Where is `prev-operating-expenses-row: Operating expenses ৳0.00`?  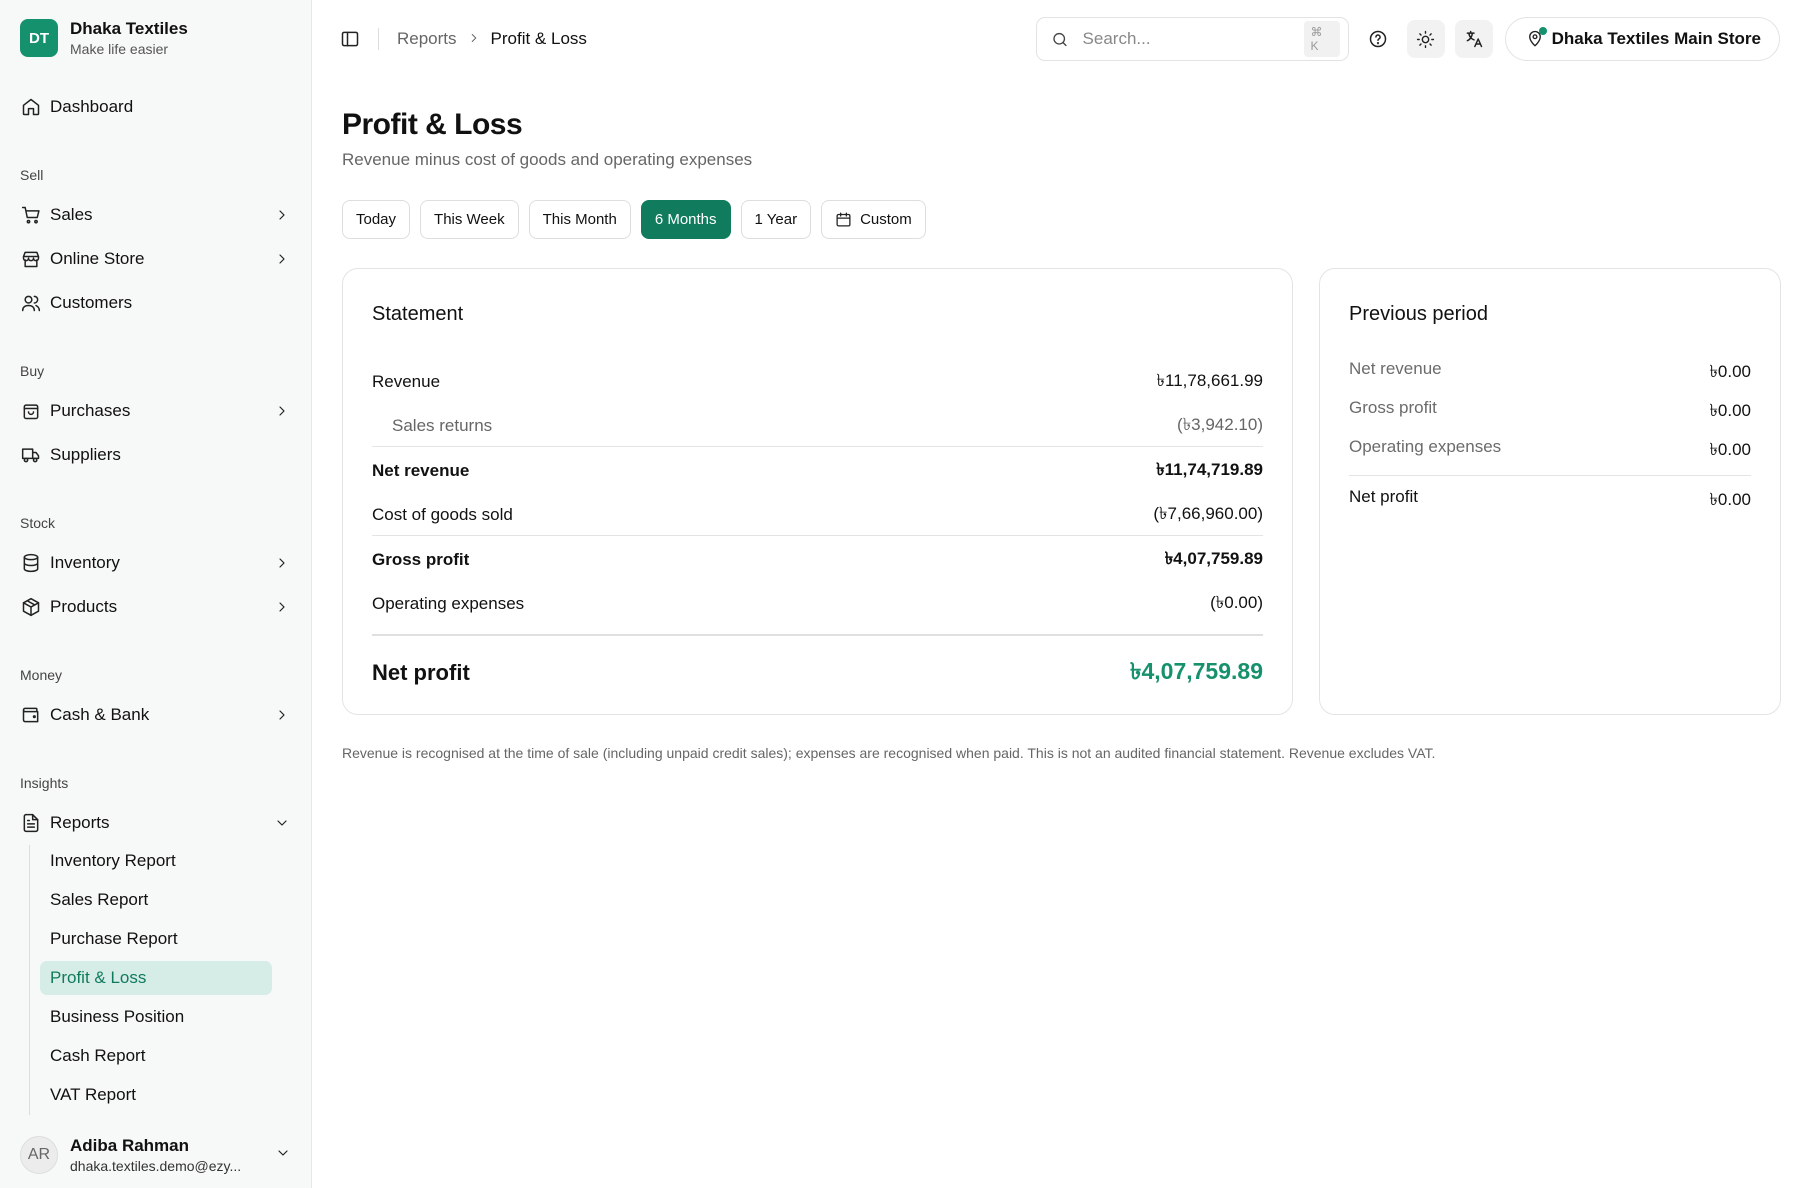
prev-operating-expenses-row: Operating expenses ৳0.00 is located at coordinates (1550, 451).